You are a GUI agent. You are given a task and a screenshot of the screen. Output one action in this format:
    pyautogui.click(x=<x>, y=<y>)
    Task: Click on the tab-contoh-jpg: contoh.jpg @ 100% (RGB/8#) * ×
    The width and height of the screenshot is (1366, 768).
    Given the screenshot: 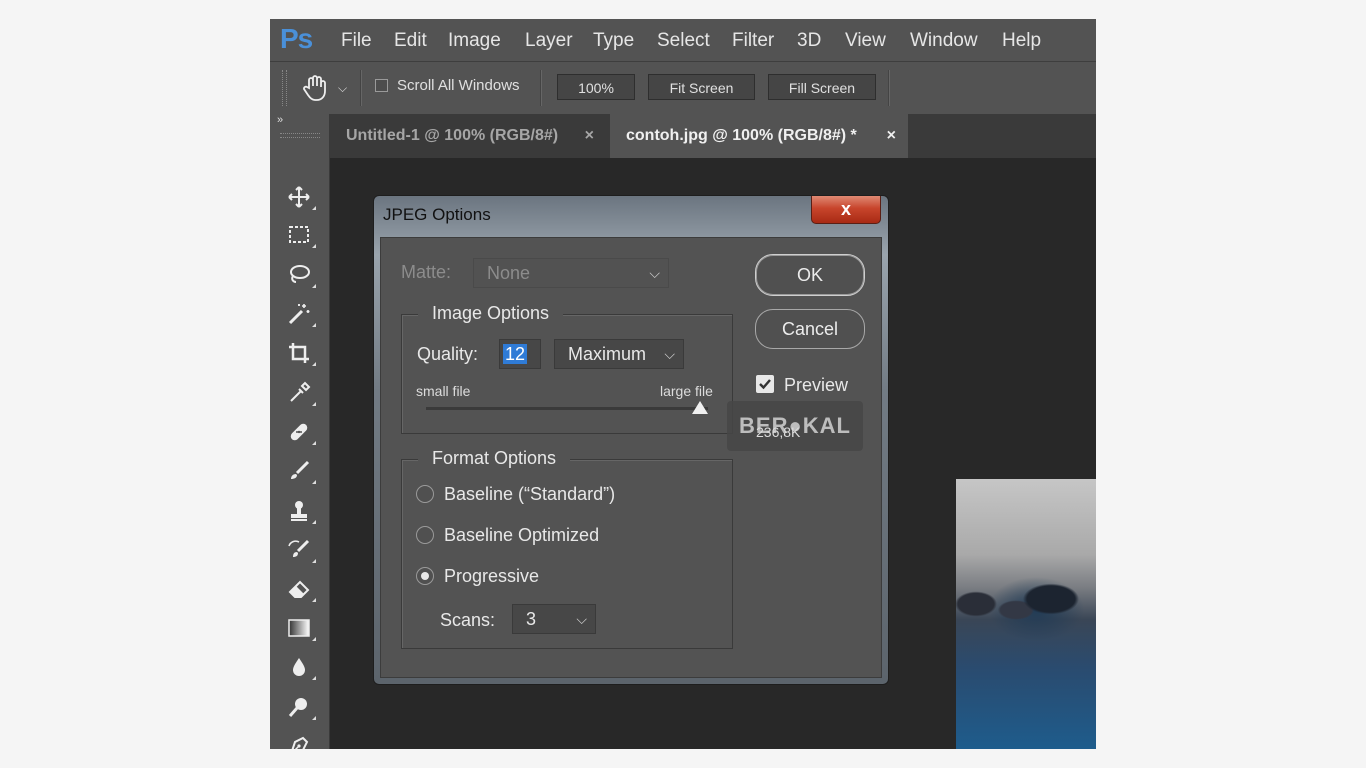 What is the action you would take?
    pyautogui.click(x=759, y=136)
    